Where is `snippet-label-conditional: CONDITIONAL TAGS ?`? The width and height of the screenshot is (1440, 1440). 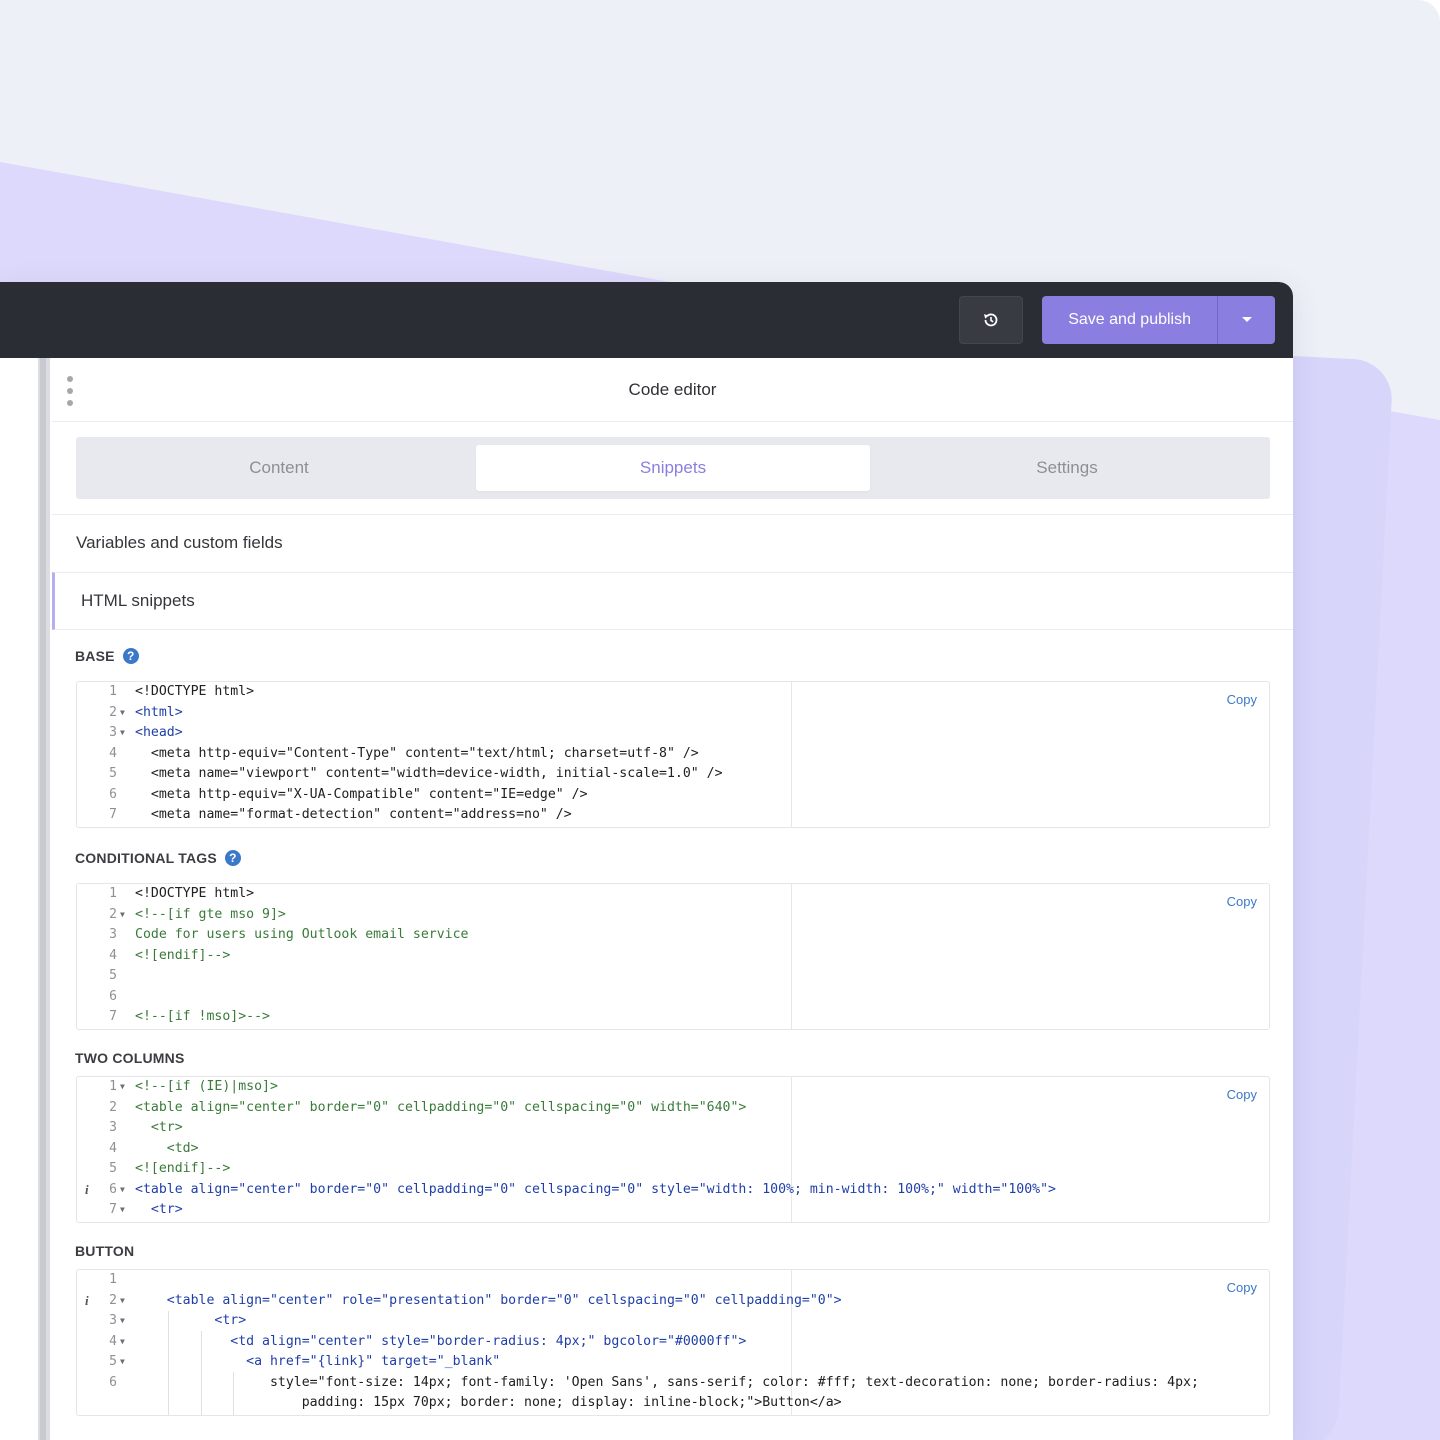 snippet-label-conditional: CONDITIONAL TAGS ? is located at coordinates (158, 858).